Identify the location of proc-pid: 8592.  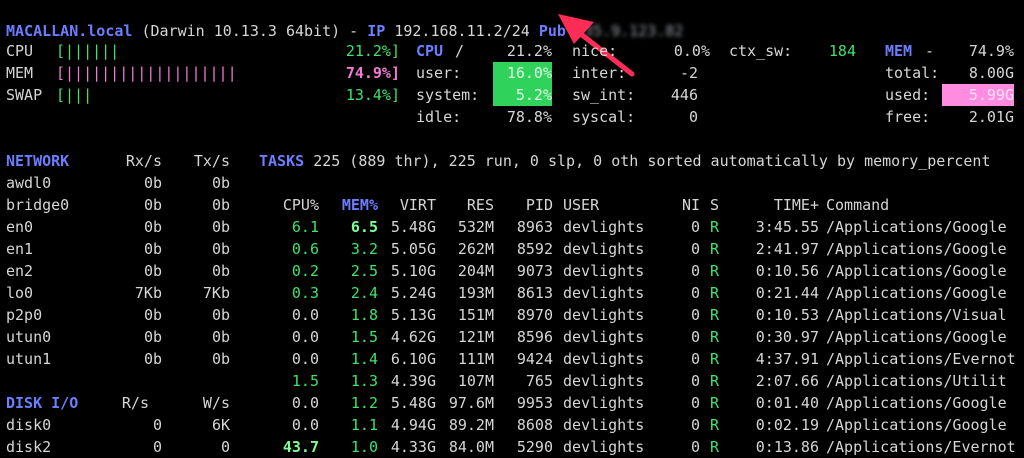
(534, 249).